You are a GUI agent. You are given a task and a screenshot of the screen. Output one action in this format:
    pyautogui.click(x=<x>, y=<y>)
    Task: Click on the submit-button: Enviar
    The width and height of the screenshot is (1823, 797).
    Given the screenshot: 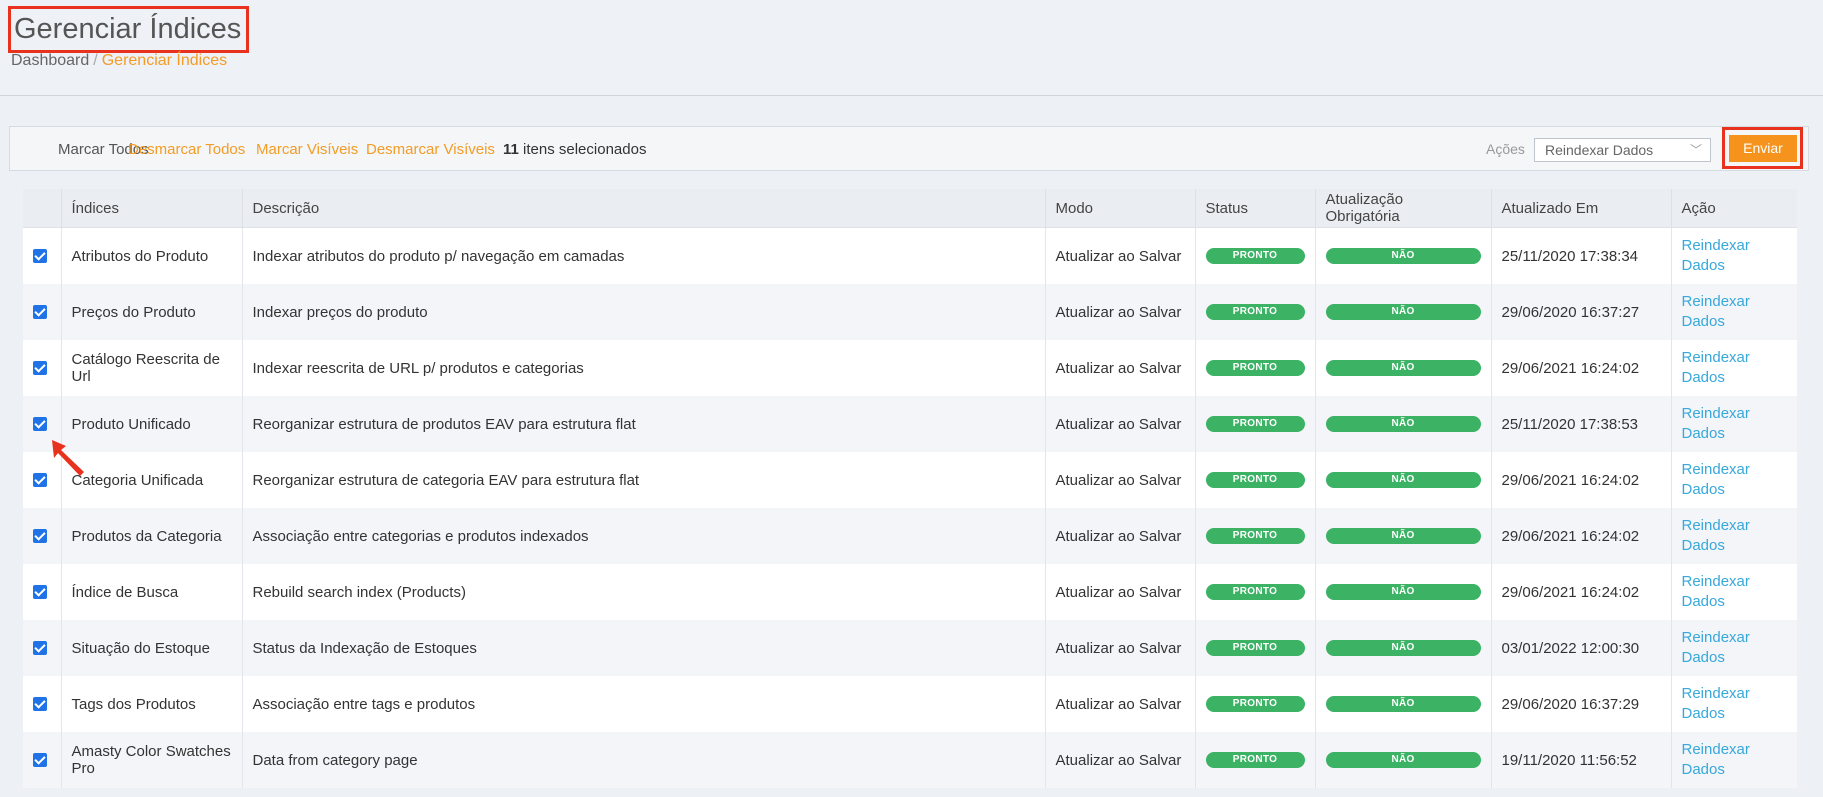 What is the action you would take?
    pyautogui.click(x=1763, y=148)
    